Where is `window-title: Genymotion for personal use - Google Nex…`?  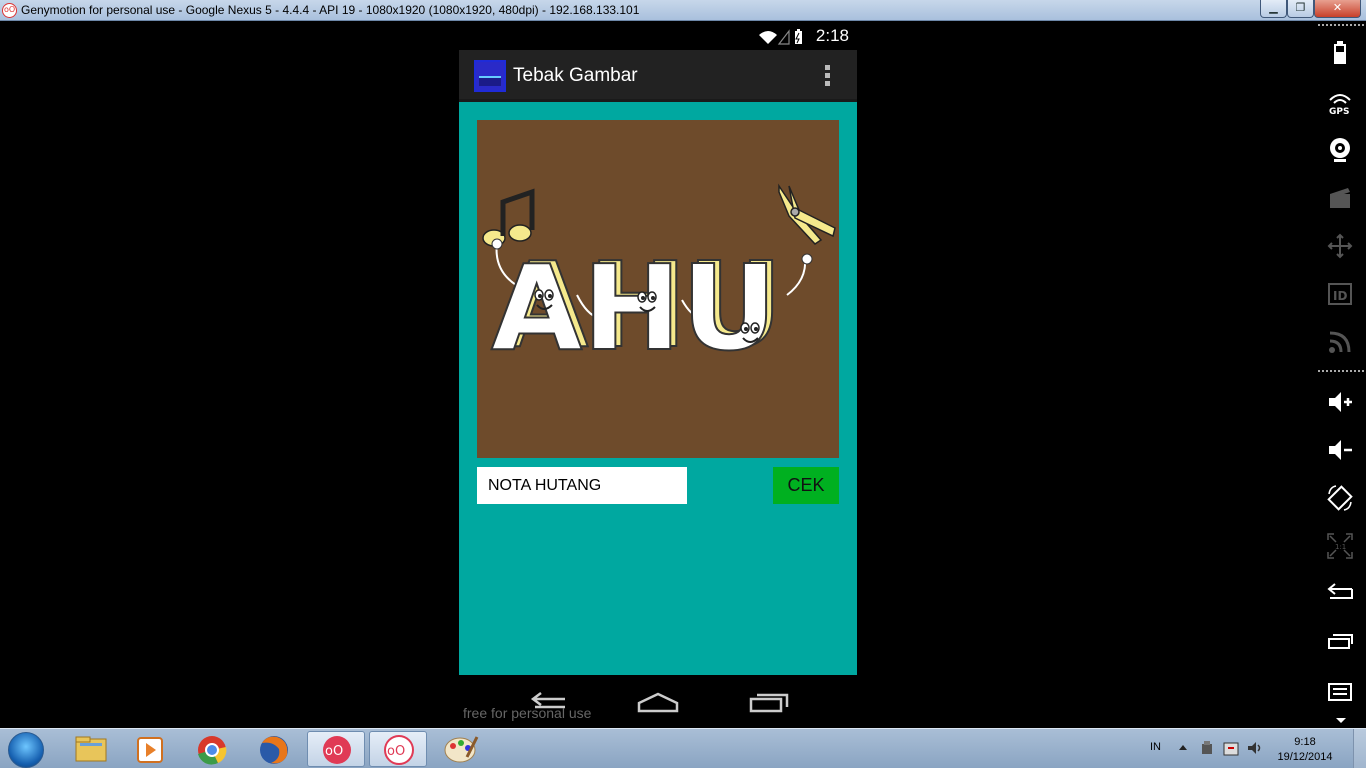
window-title: Genymotion for personal use - Google Nex… is located at coordinates (330, 10).